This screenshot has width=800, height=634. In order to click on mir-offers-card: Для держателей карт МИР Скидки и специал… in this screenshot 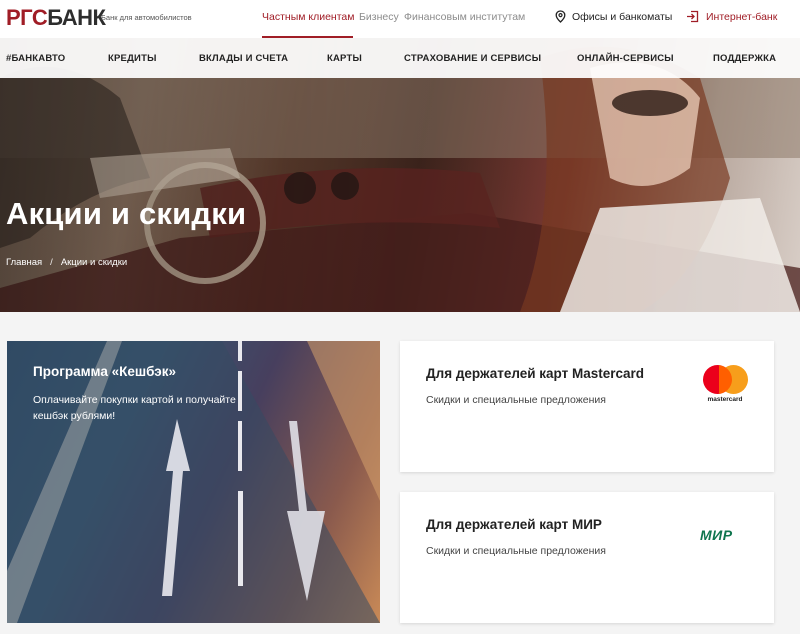, I will do `click(587, 557)`.